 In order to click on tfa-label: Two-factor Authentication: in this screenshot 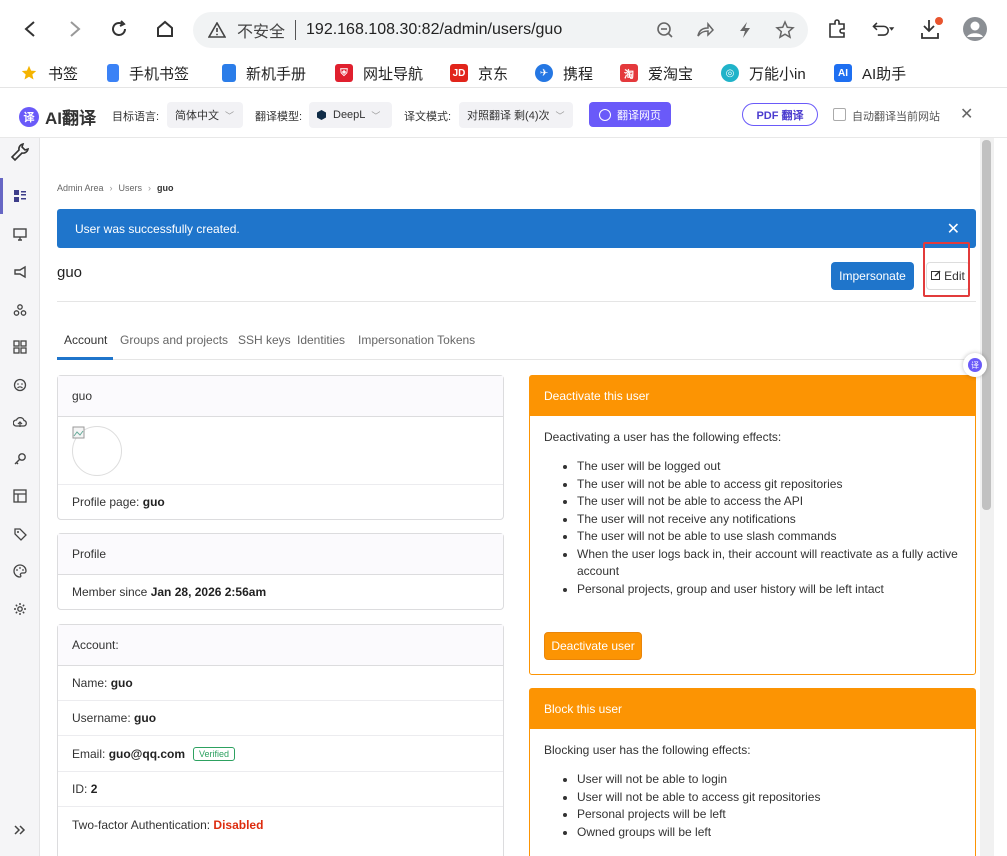, I will do `click(141, 824)`.